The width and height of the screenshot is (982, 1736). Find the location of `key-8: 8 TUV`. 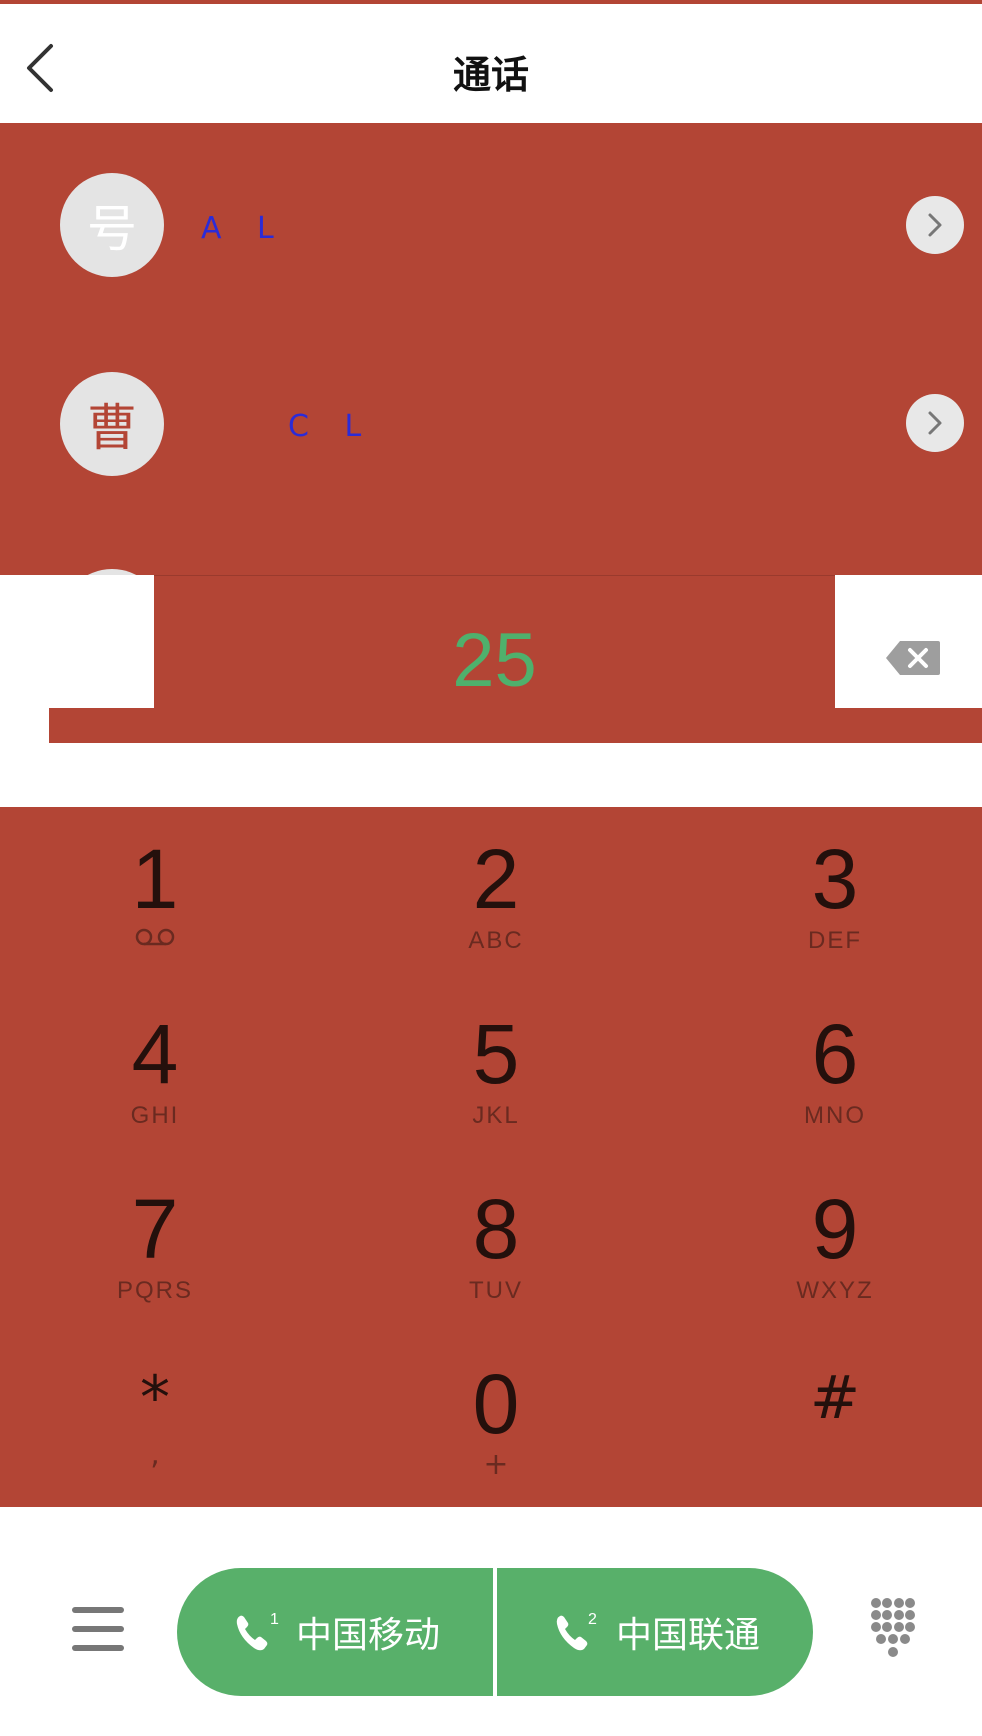

key-8: 8 TUV is located at coordinates (496, 1244).